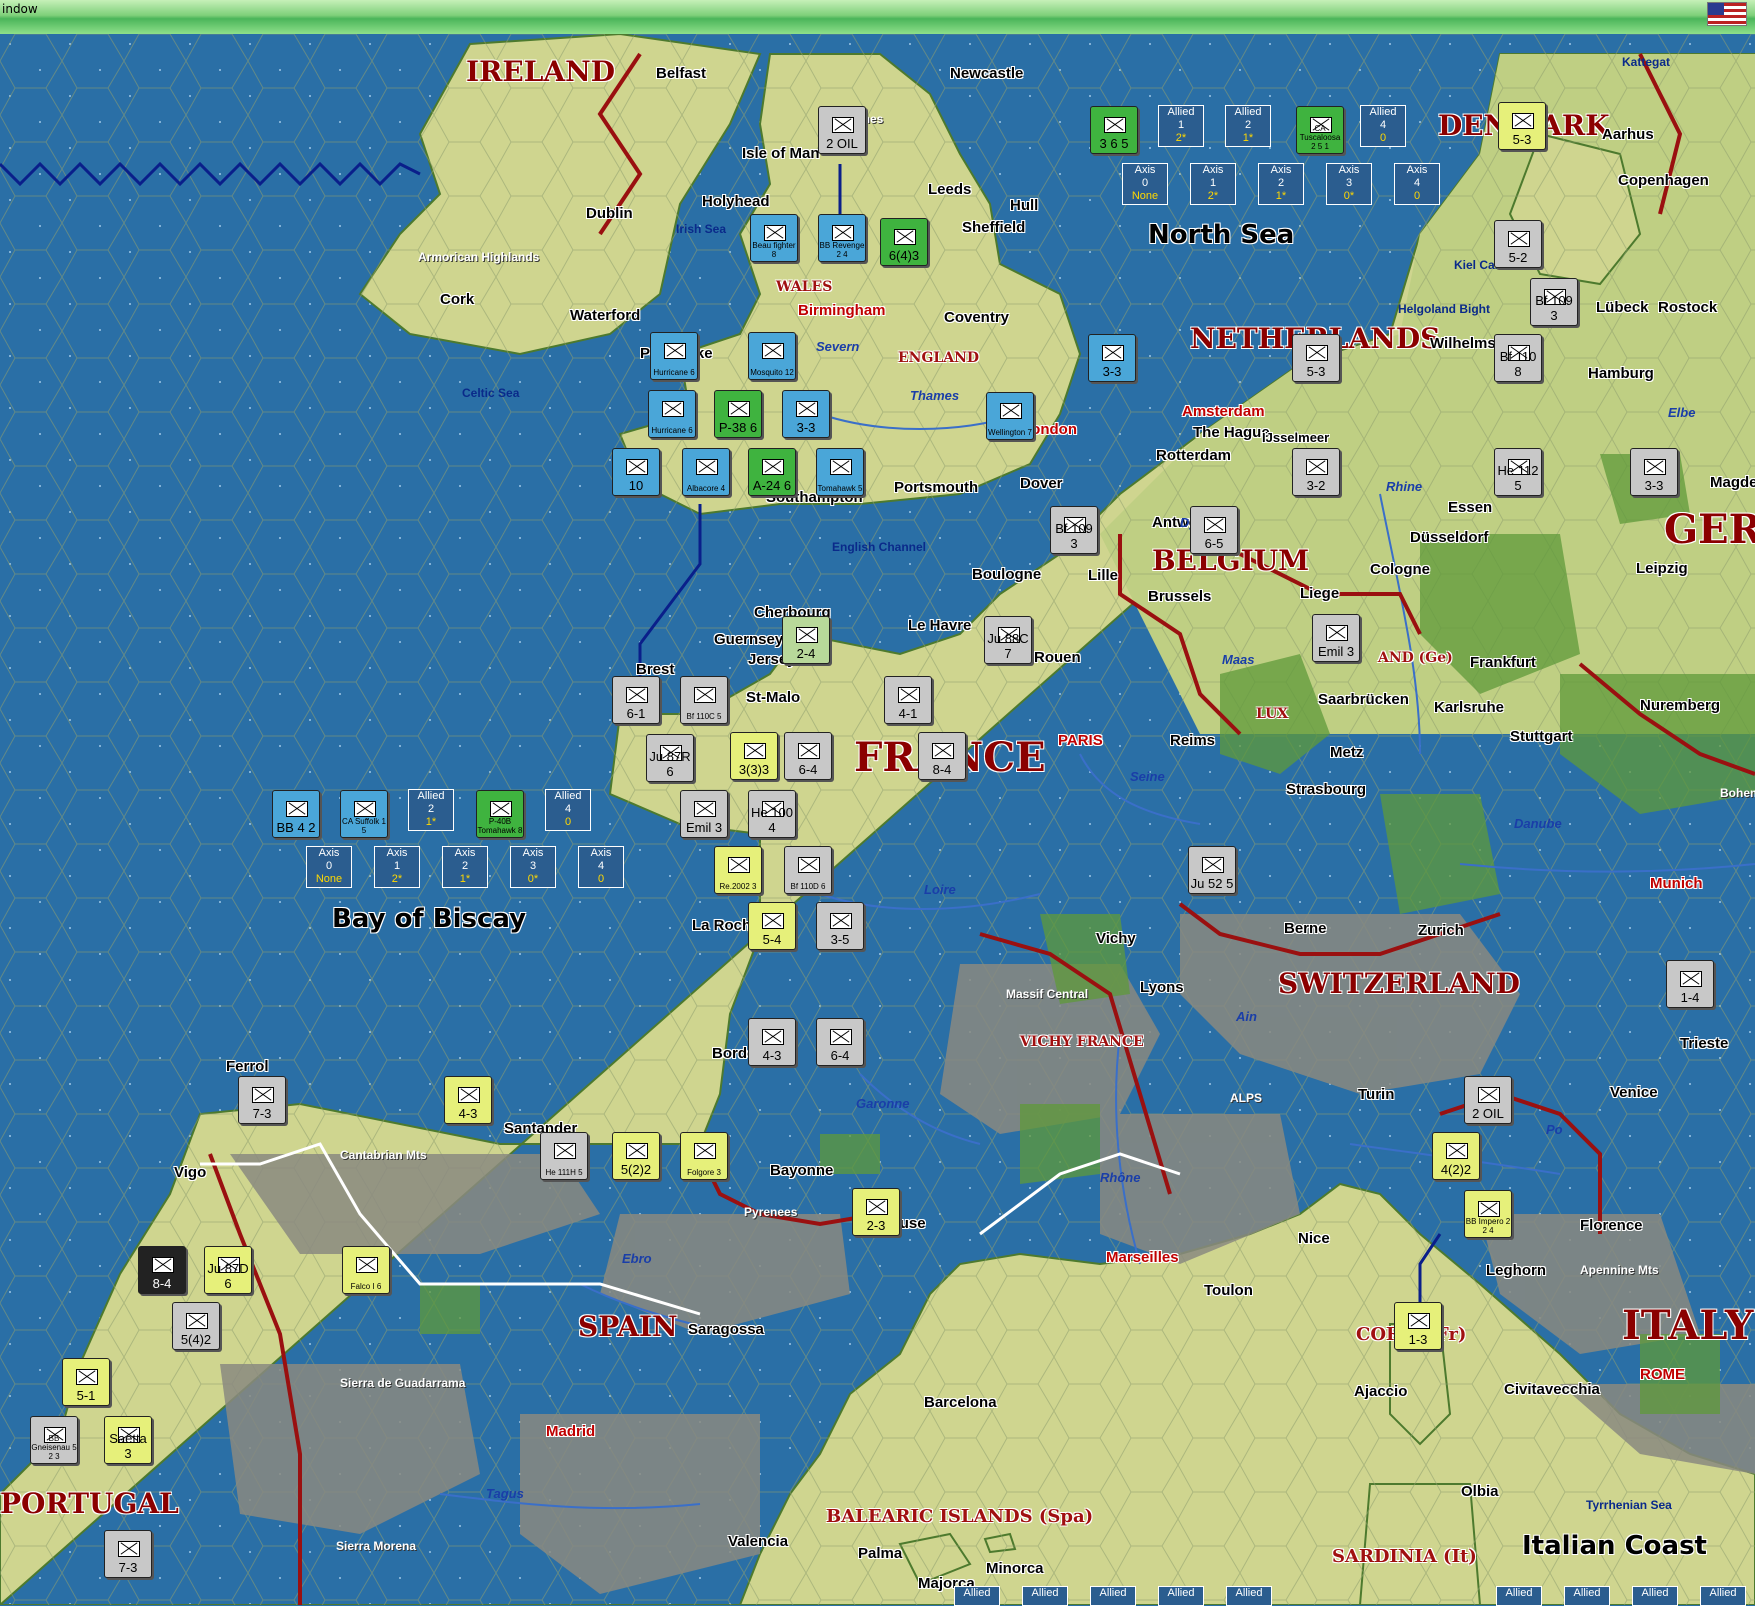 This screenshot has height=1606, width=1755. Describe the element at coordinates (366, 1270) in the screenshot. I see `unit-counter-re2000: Falco I 6` at that location.